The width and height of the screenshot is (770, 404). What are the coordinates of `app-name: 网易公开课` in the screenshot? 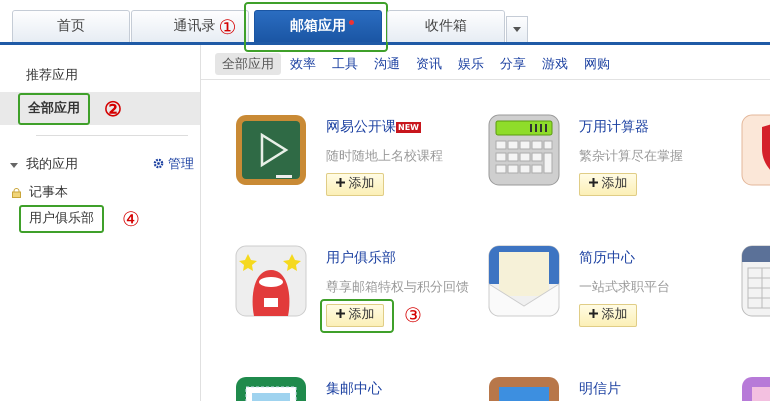 It's located at (361, 127).